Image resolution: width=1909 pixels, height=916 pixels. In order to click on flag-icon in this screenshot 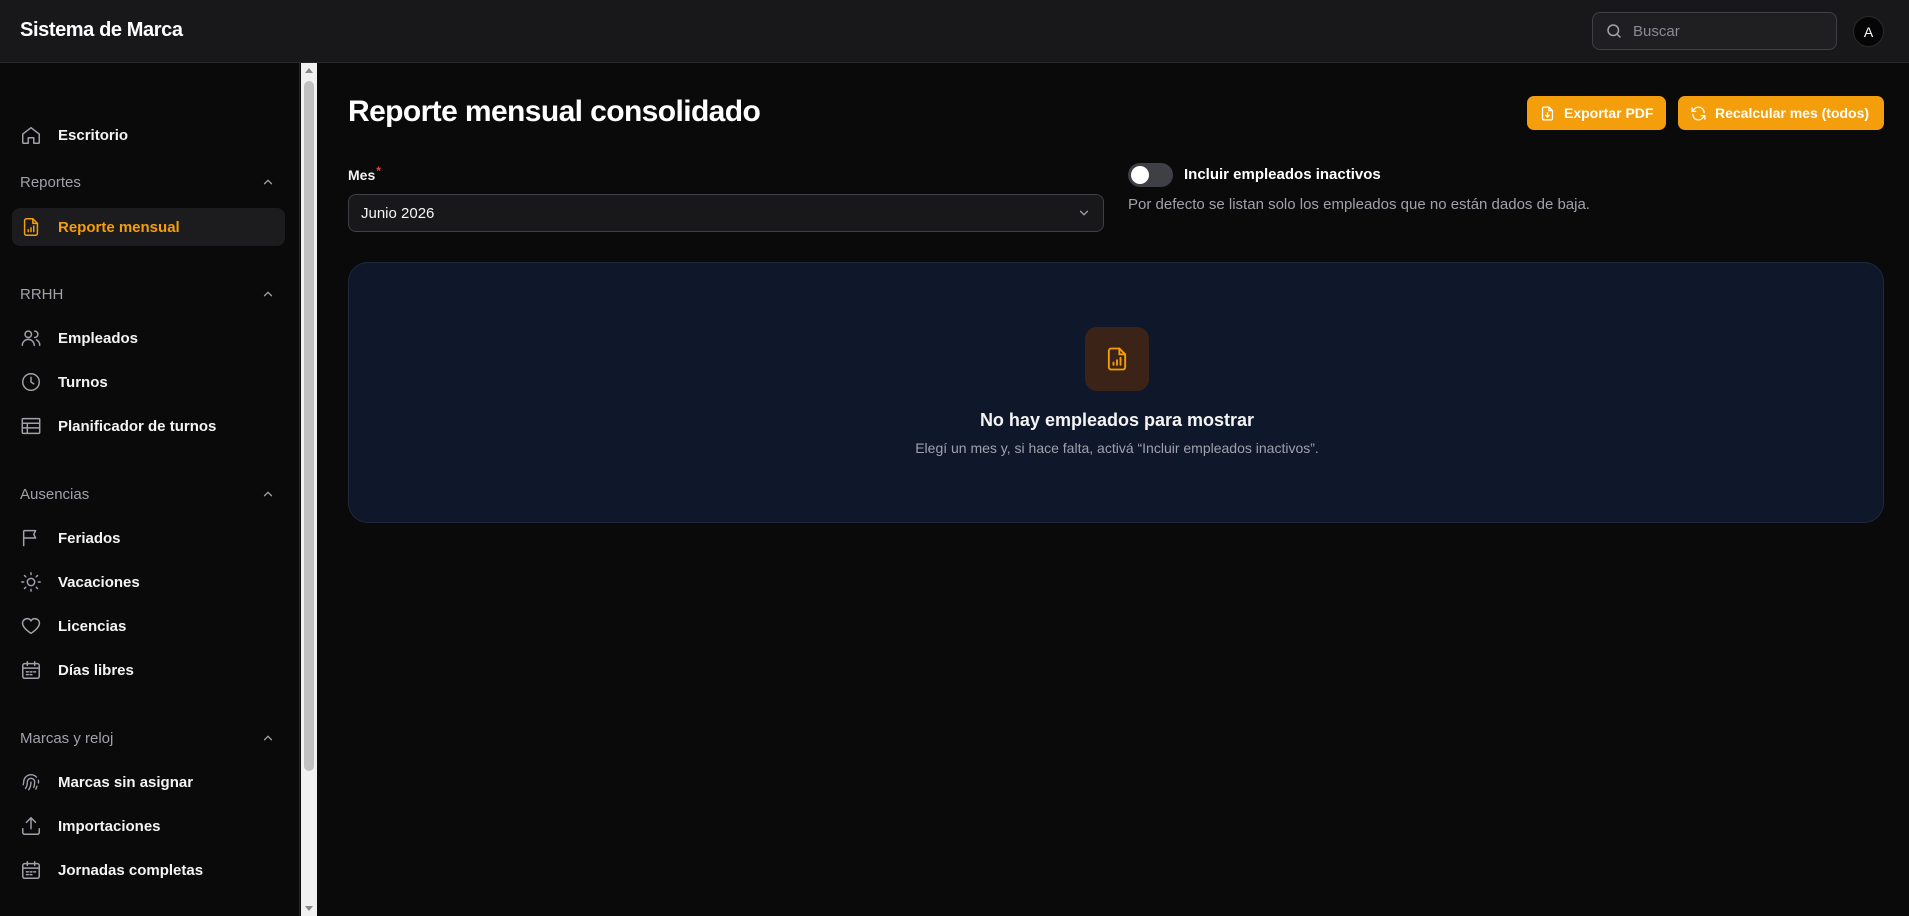, I will do `click(29, 538)`.